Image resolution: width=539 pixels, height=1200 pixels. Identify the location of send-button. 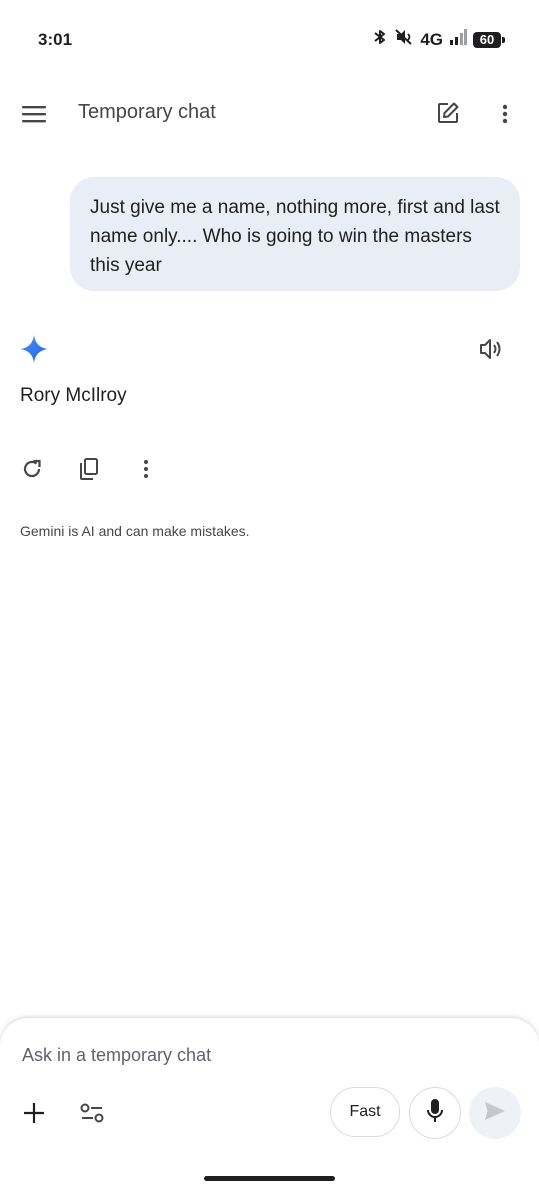
(495, 1113).